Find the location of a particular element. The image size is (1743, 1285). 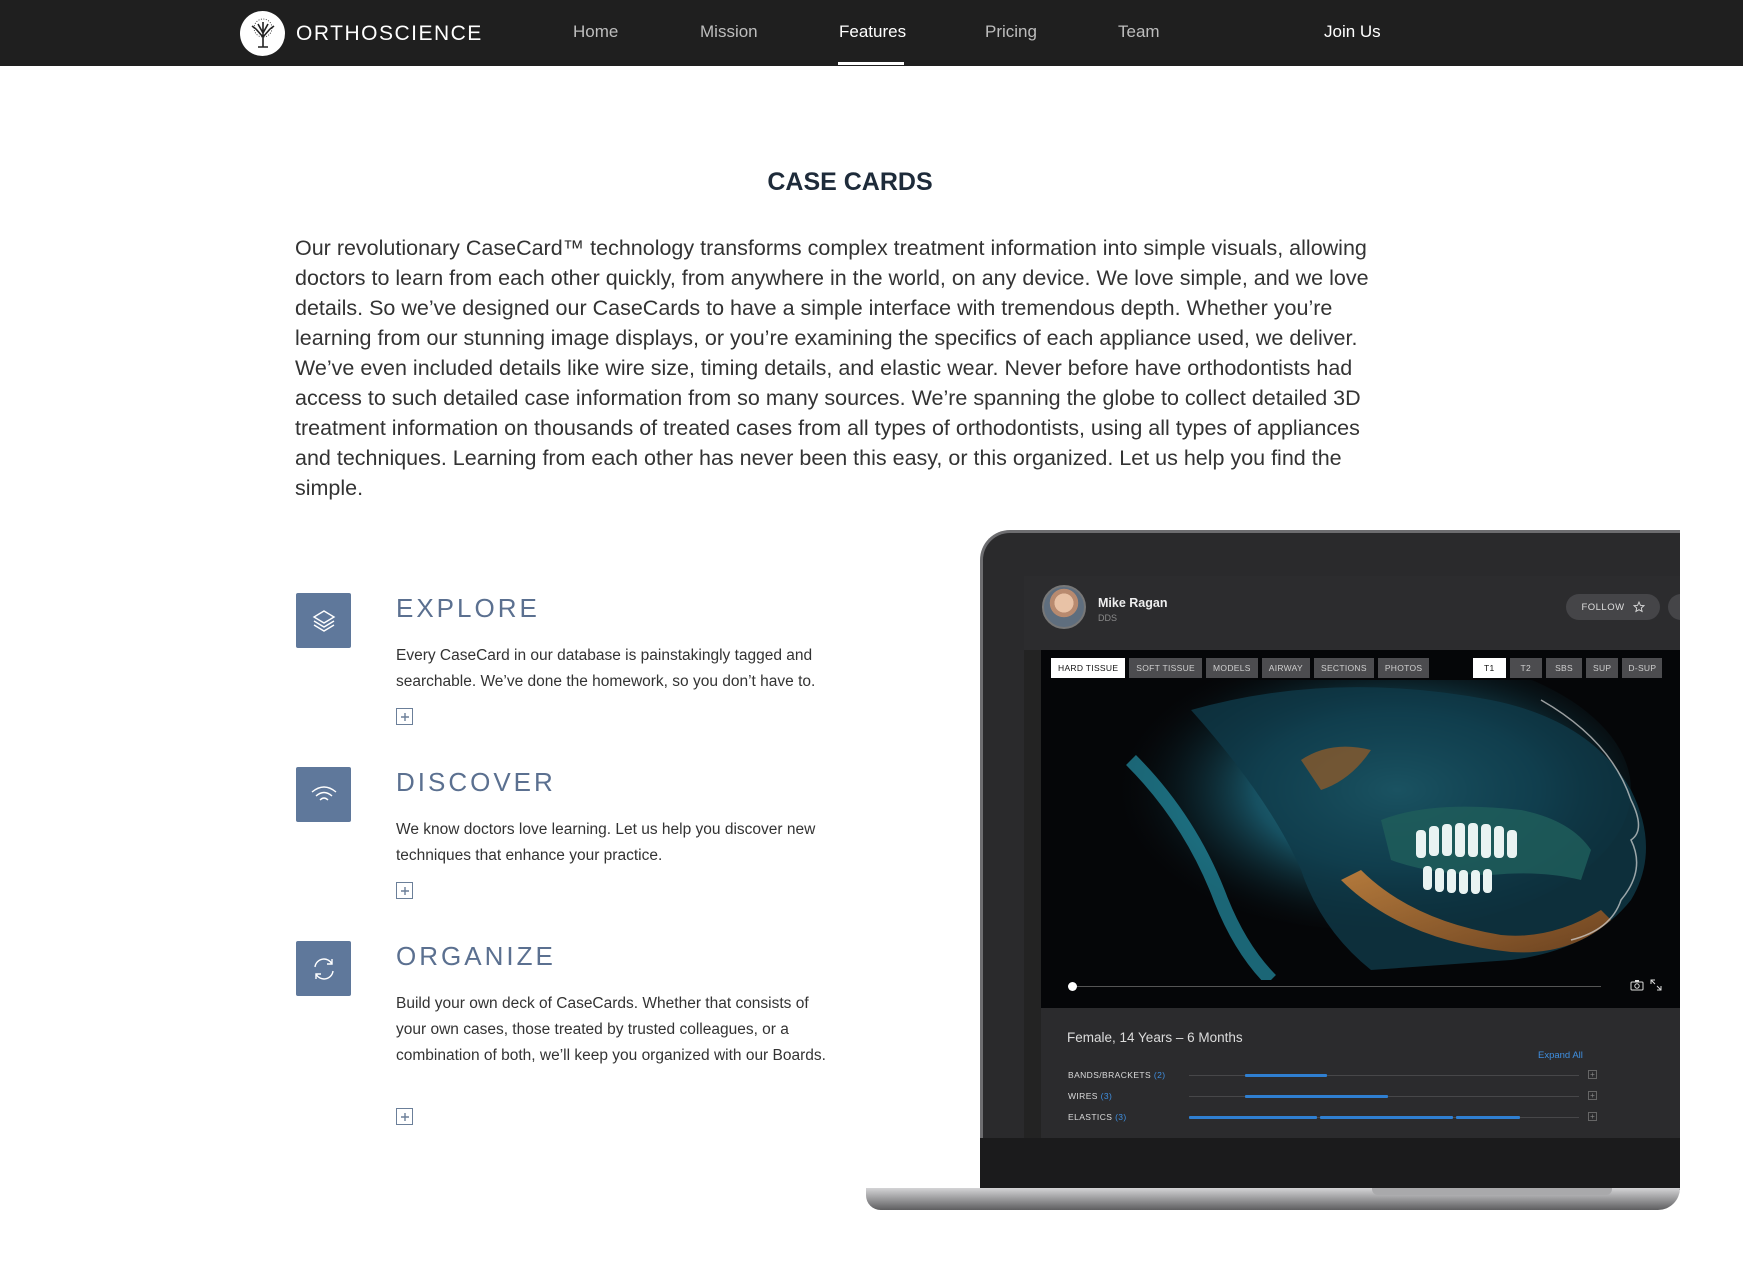

tab-airway: AIRWAY is located at coordinates (1285, 668).